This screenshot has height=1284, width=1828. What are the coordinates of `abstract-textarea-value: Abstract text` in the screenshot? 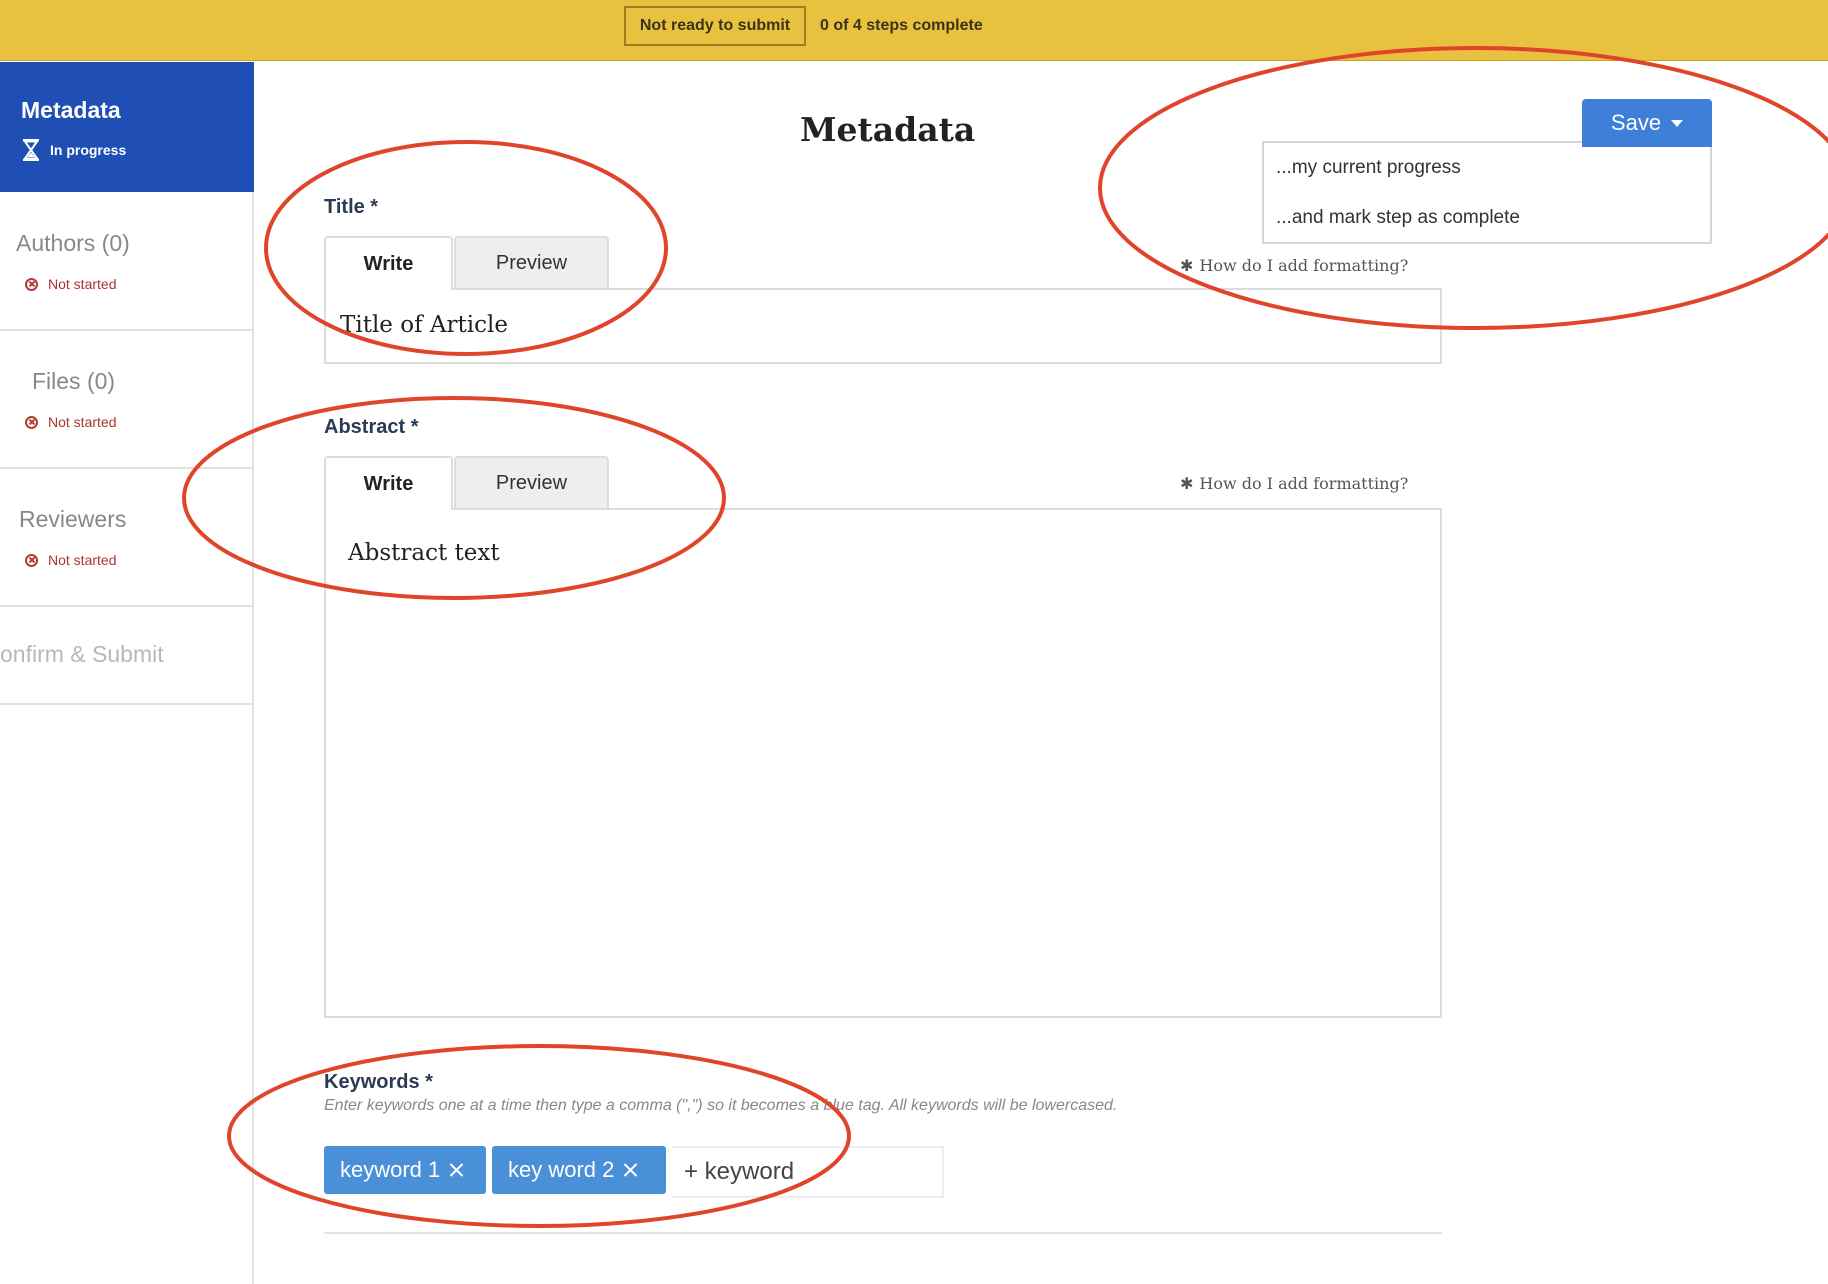 It's located at (424, 553).